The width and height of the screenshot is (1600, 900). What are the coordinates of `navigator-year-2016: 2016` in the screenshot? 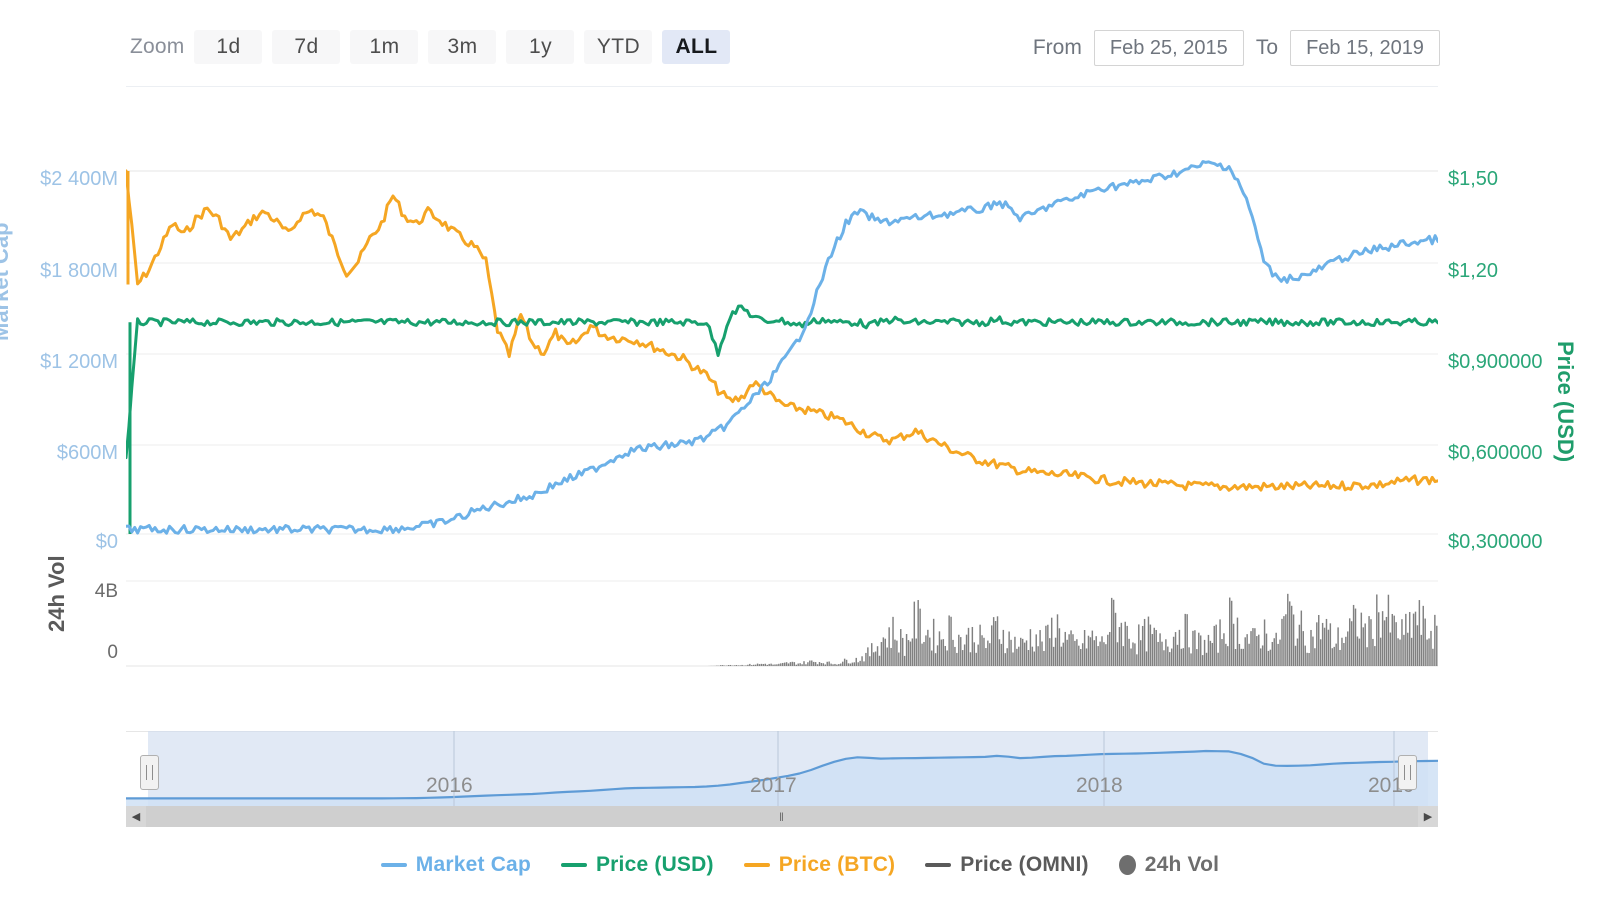 It's located at (449, 785).